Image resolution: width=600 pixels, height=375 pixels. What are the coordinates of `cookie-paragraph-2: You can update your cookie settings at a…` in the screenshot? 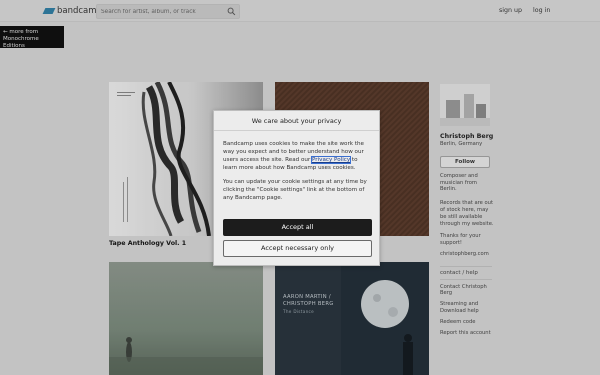 It's located at (295, 190).